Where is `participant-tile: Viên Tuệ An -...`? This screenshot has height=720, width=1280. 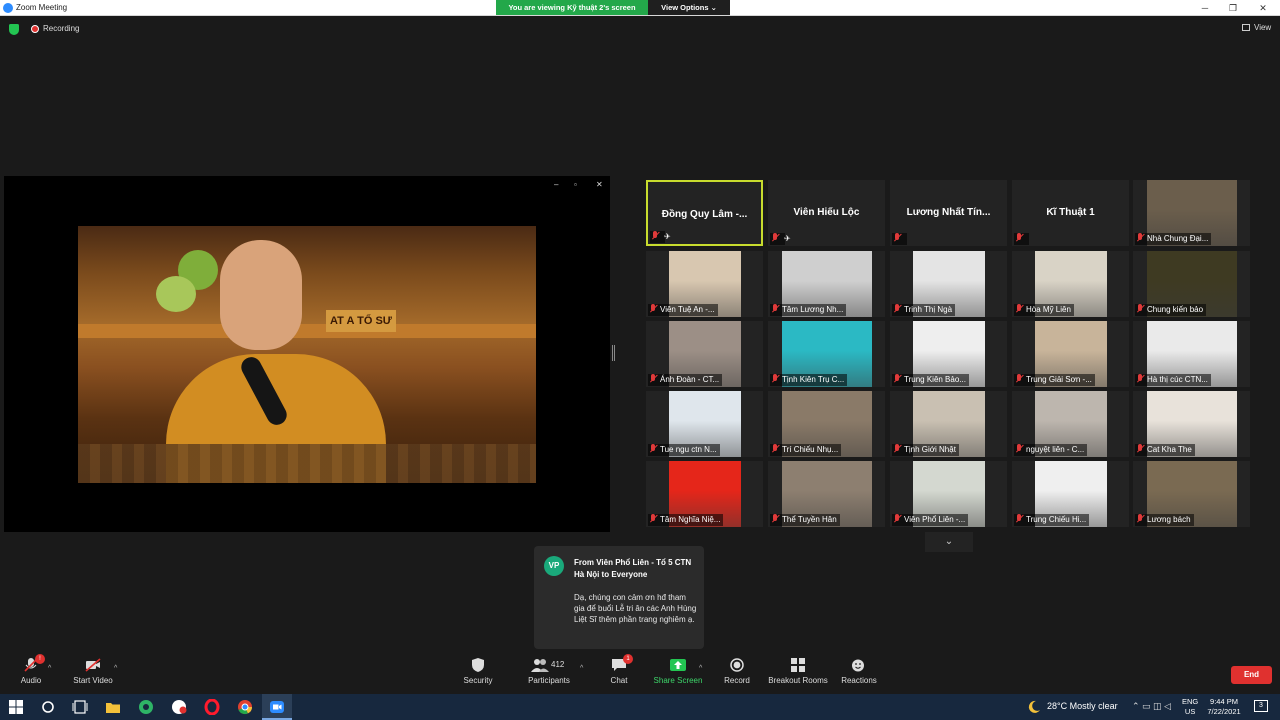 participant-tile: Viên Tuệ An -... is located at coordinates (704, 284).